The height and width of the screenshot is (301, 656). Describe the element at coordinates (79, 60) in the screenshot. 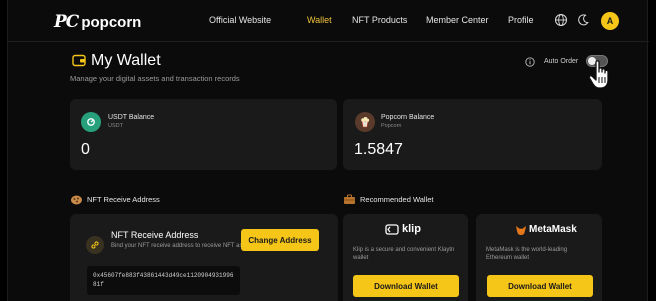

I see `wallet-icon` at that location.